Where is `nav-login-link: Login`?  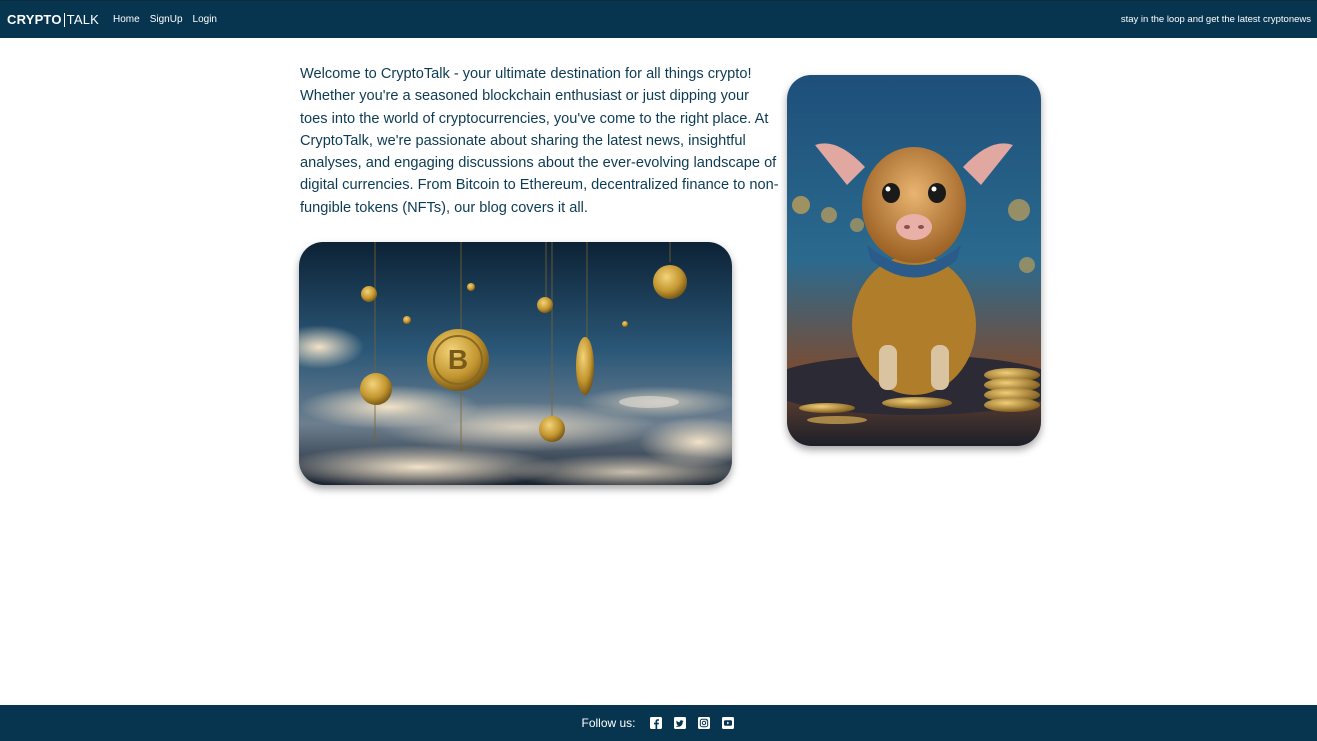
nav-login-link: Login is located at coordinates (205, 19).